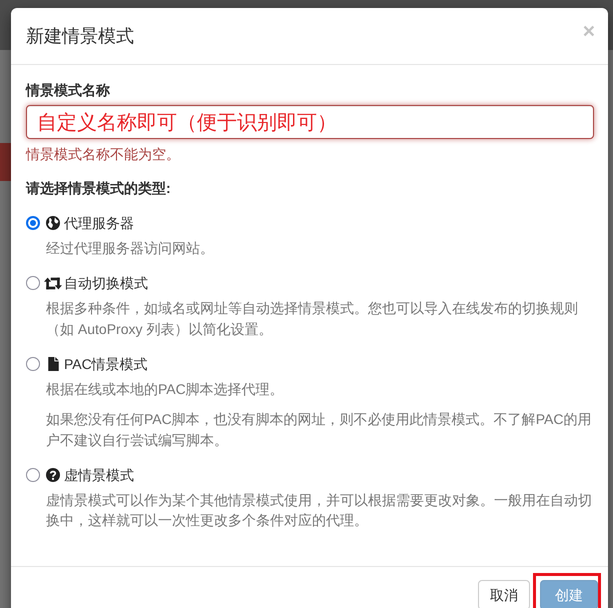  Describe the element at coordinates (80, 36) in the screenshot. I see `dialog-title: 新建情景模式` at that location.